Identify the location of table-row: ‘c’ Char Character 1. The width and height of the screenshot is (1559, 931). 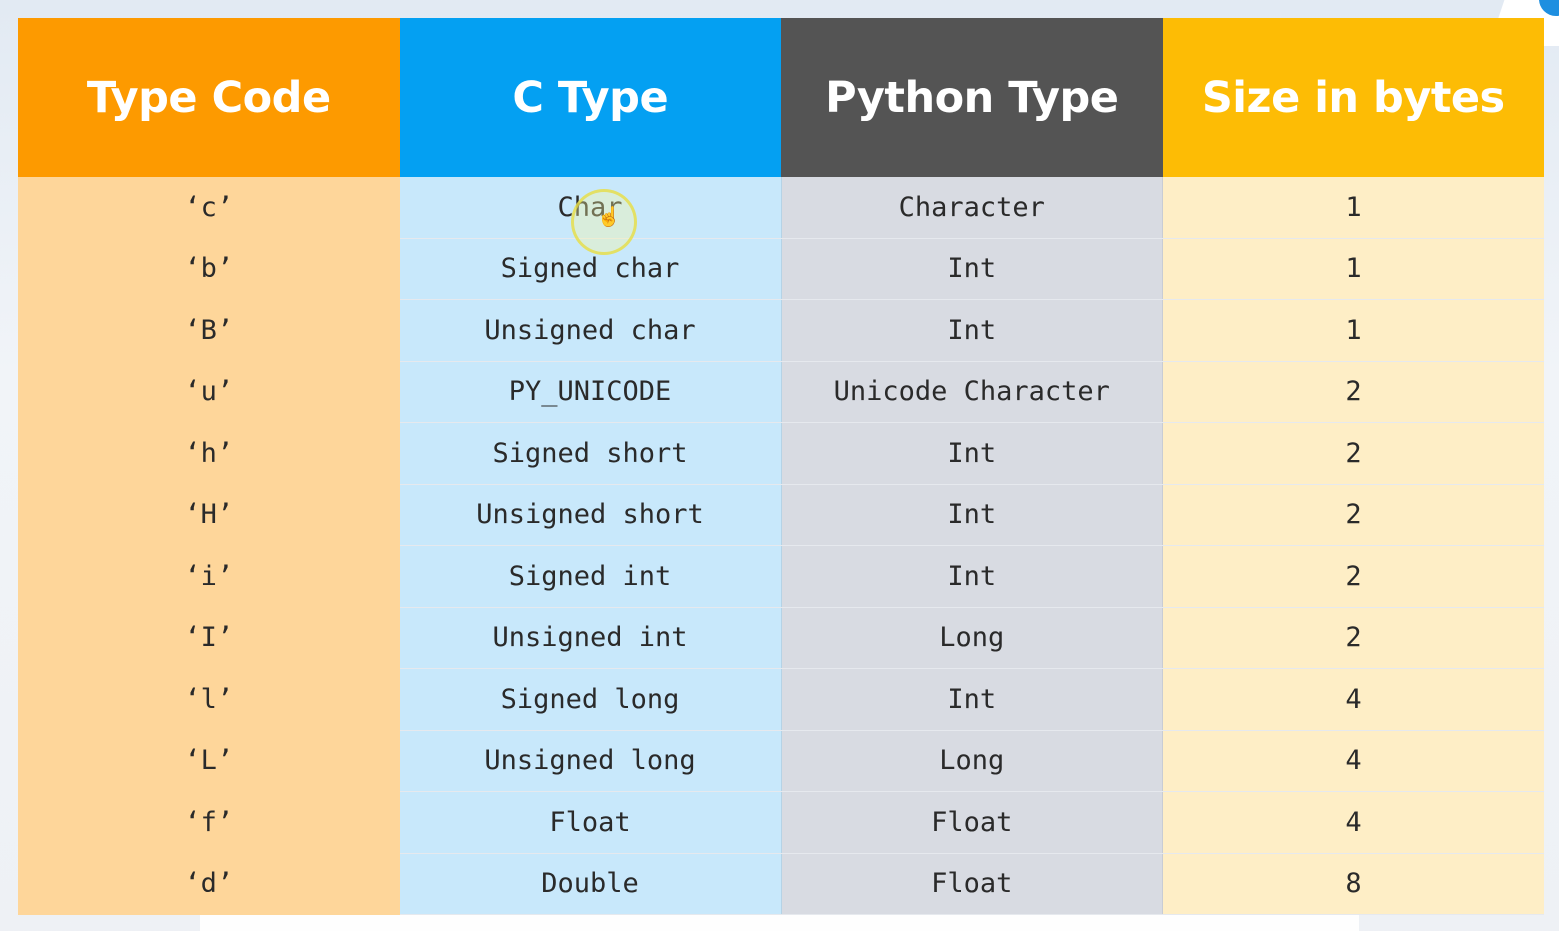
(781, 208).